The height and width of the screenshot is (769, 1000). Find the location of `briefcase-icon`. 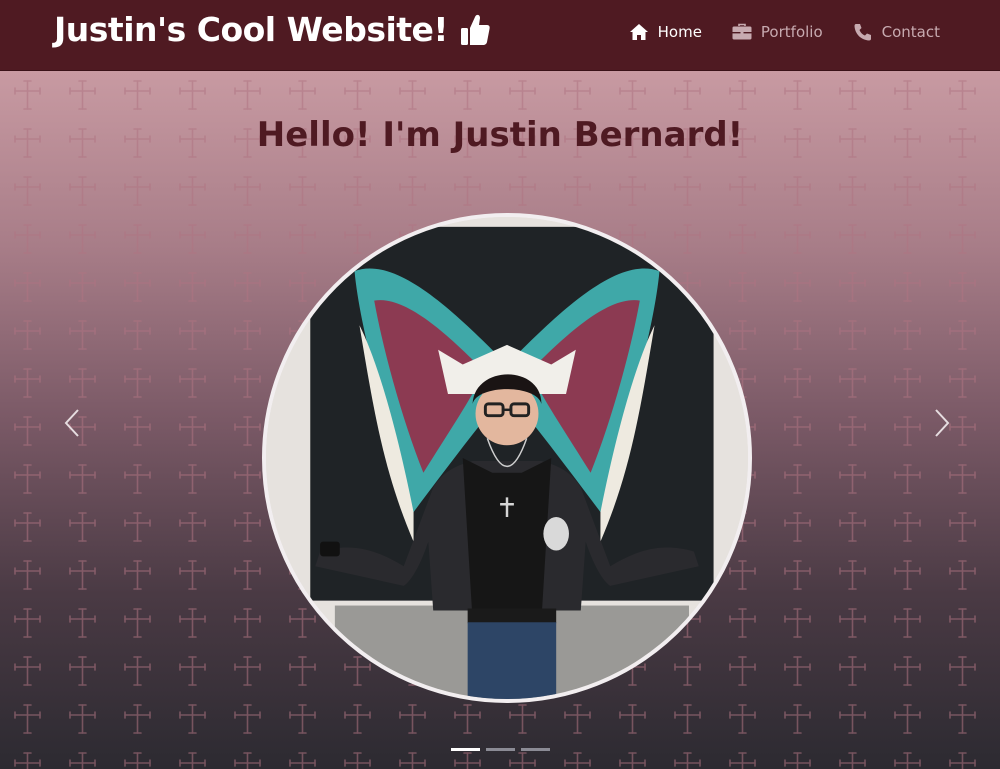

briefcase-icon is located at coordinates (742, 32).